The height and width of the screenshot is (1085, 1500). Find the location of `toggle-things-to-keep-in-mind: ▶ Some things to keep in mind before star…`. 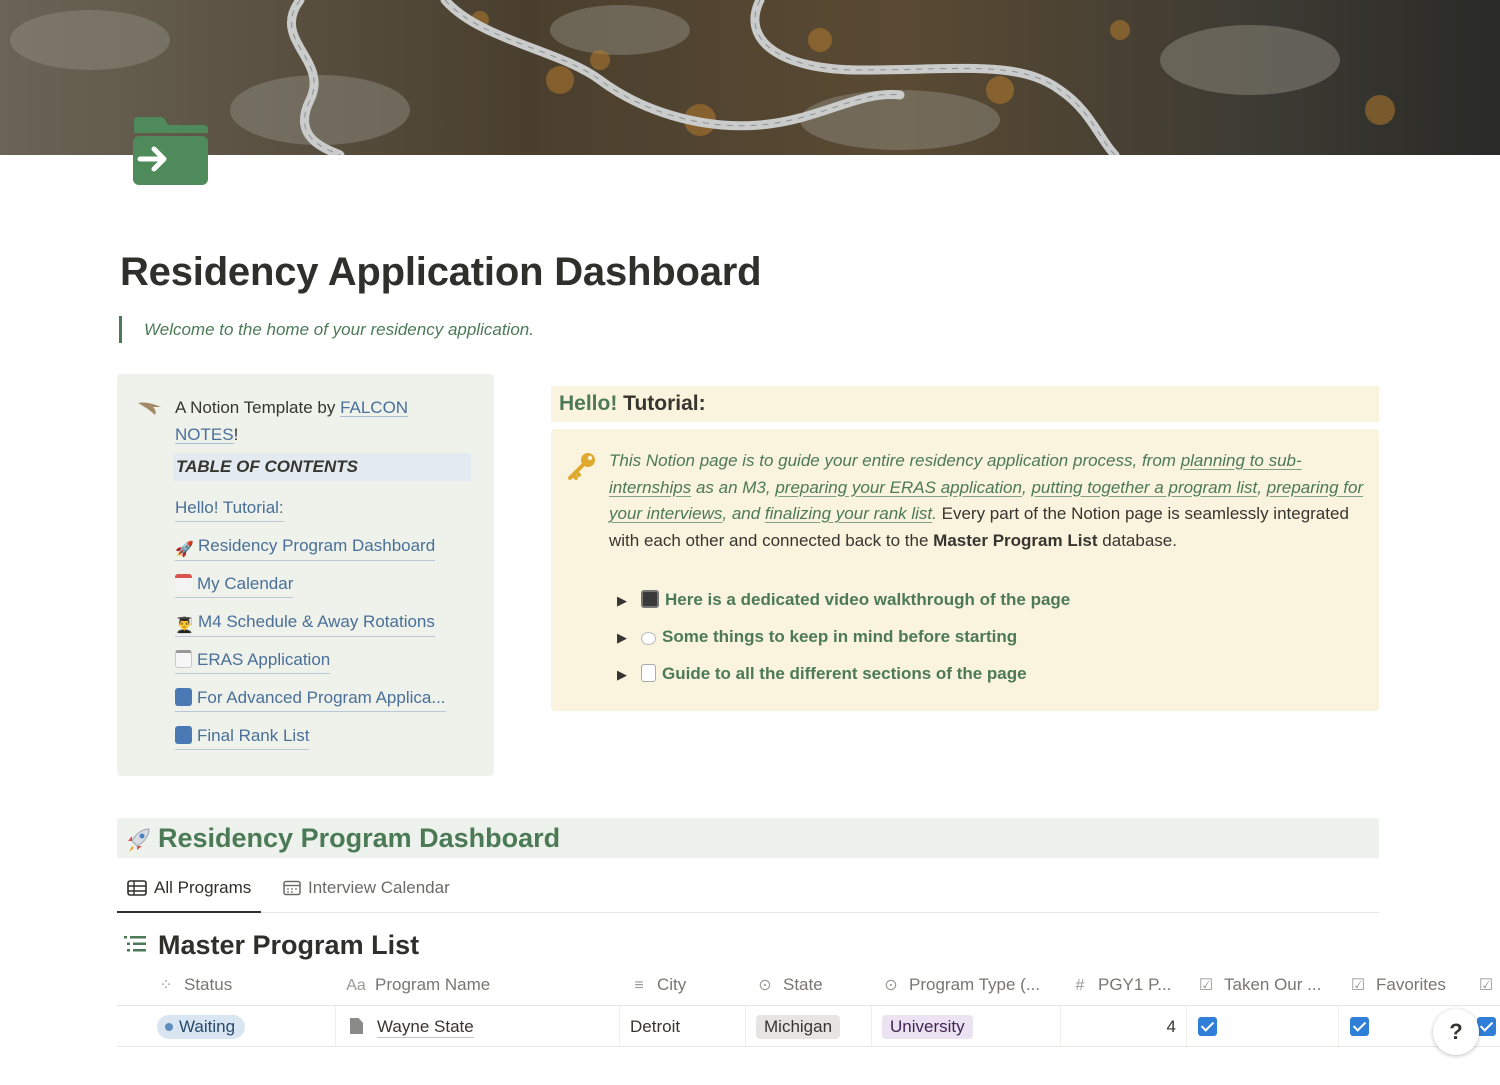

toggle-things-to-keep-in-mind: ▶ Some things to keep in mind before star… is located at coordinates (817, 637).